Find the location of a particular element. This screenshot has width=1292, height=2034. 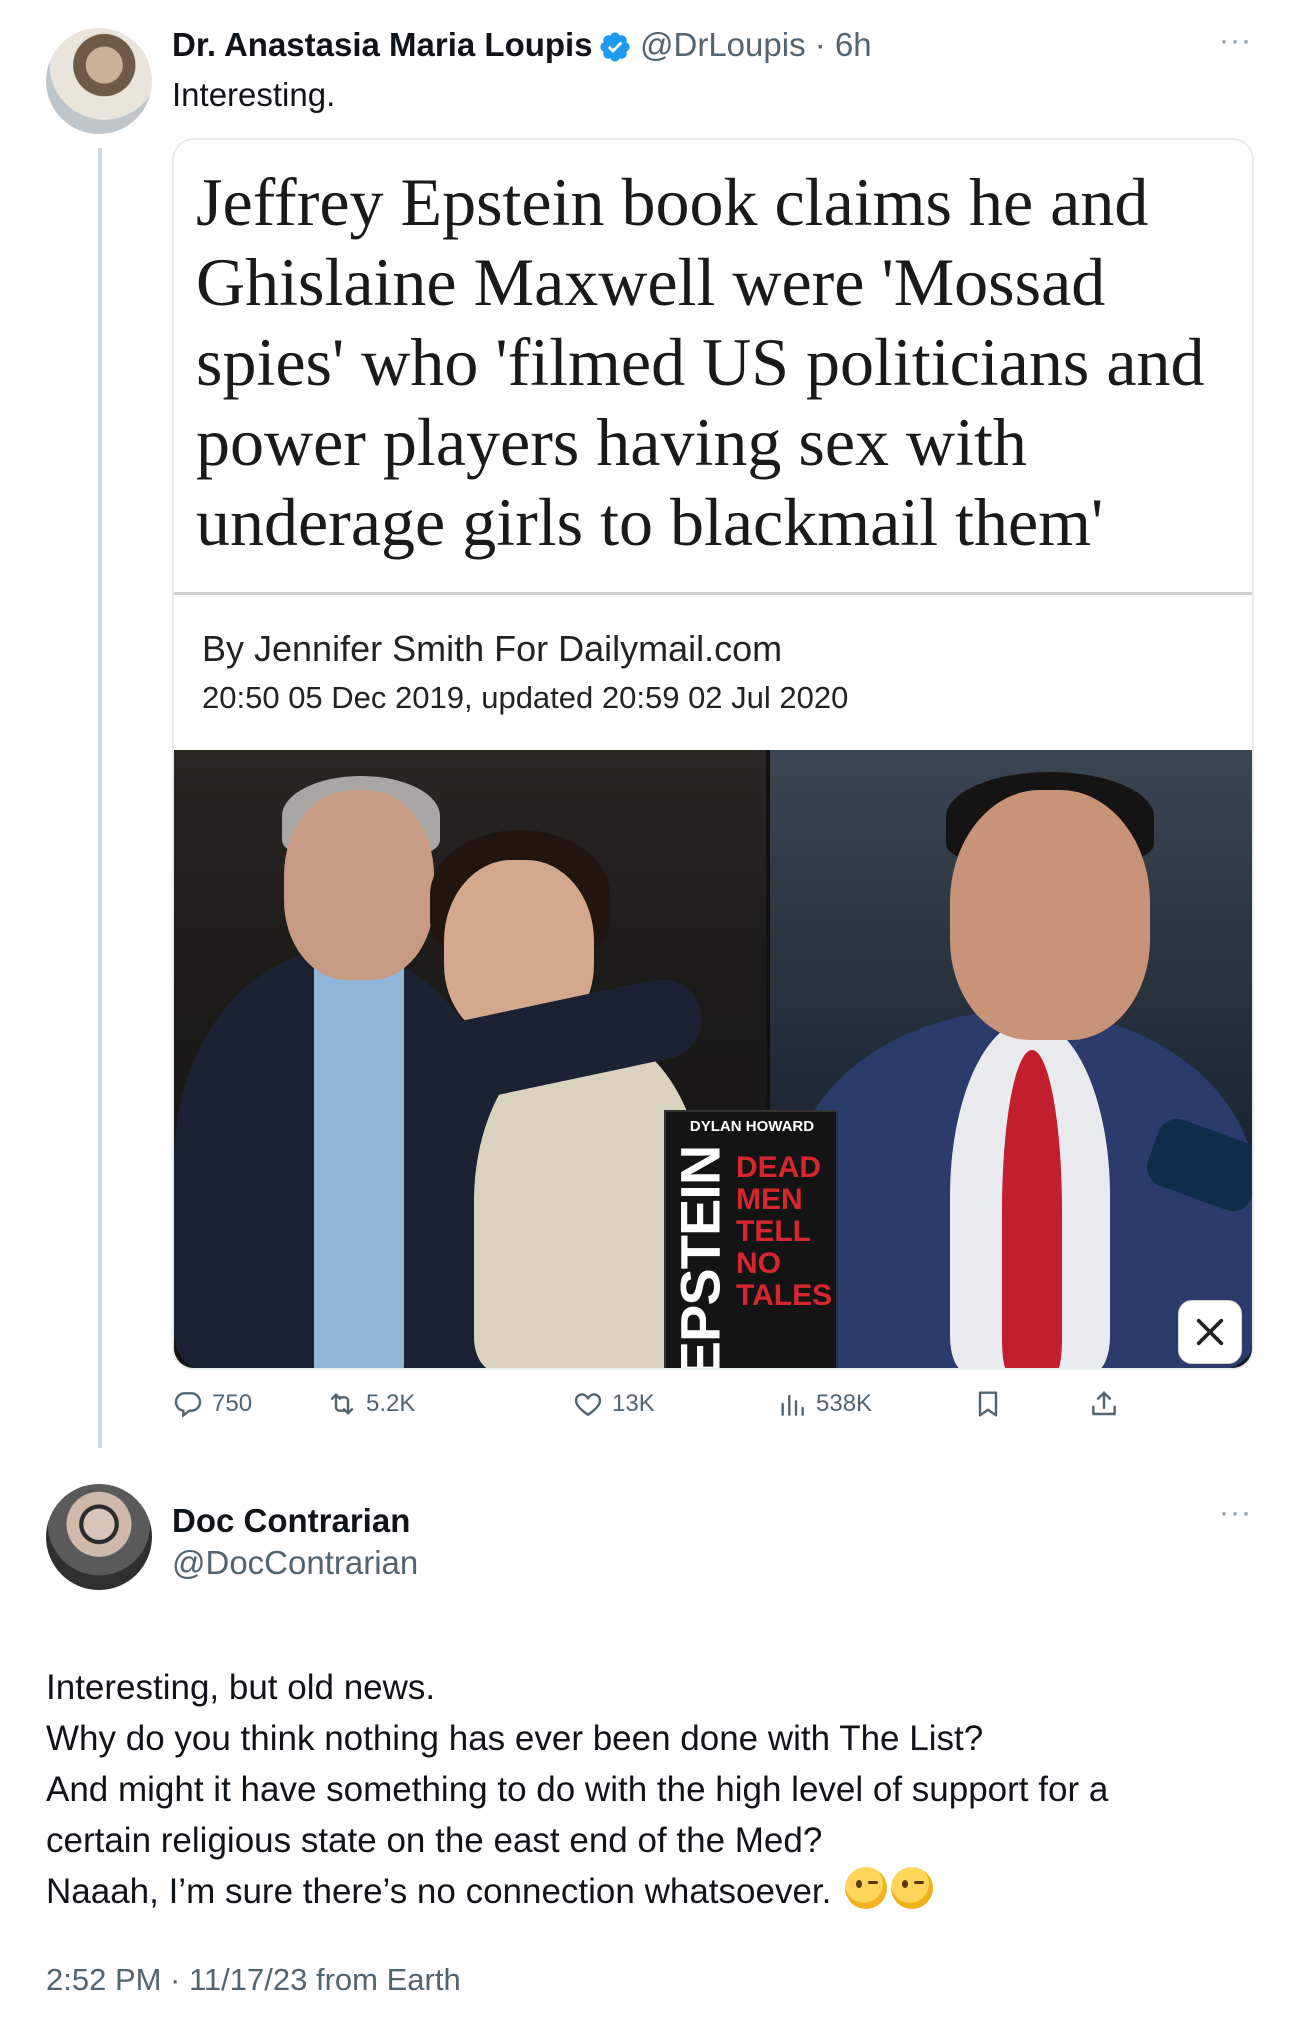

reply-author-avatar is located at coordinates (99, 1537).